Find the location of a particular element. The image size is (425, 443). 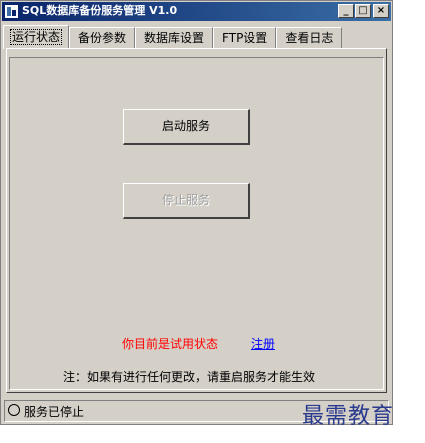

tab-label: 运行状态 is located at coordinates (36, 37).